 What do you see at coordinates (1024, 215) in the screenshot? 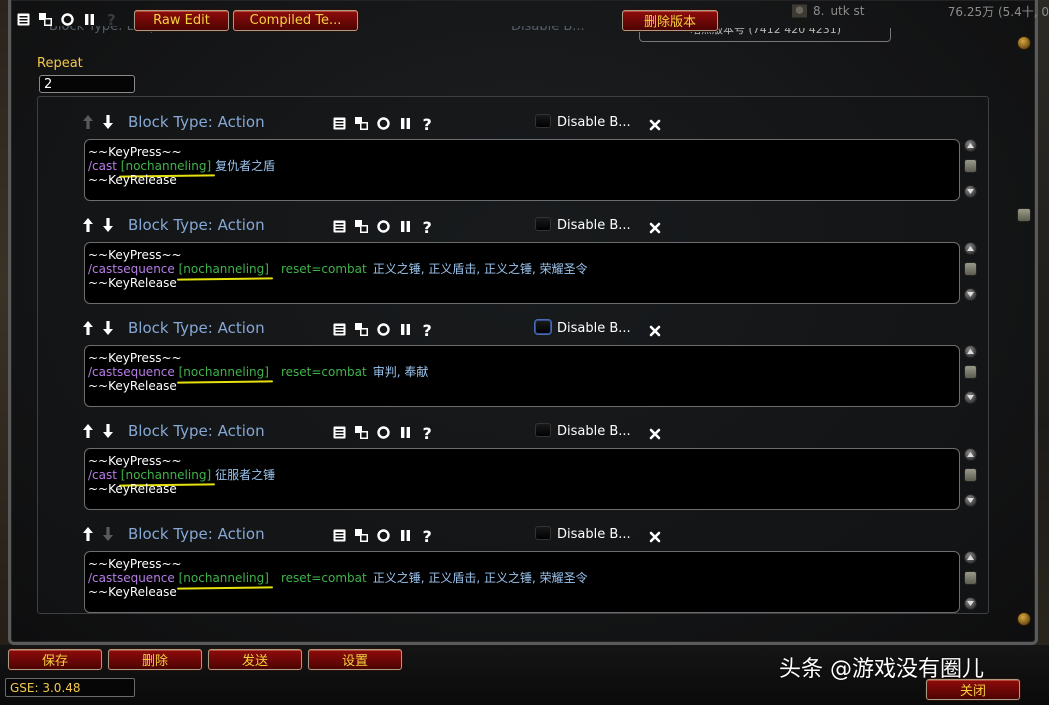
I see `main-scroll-thumb` at bounding box center [1024, 215].